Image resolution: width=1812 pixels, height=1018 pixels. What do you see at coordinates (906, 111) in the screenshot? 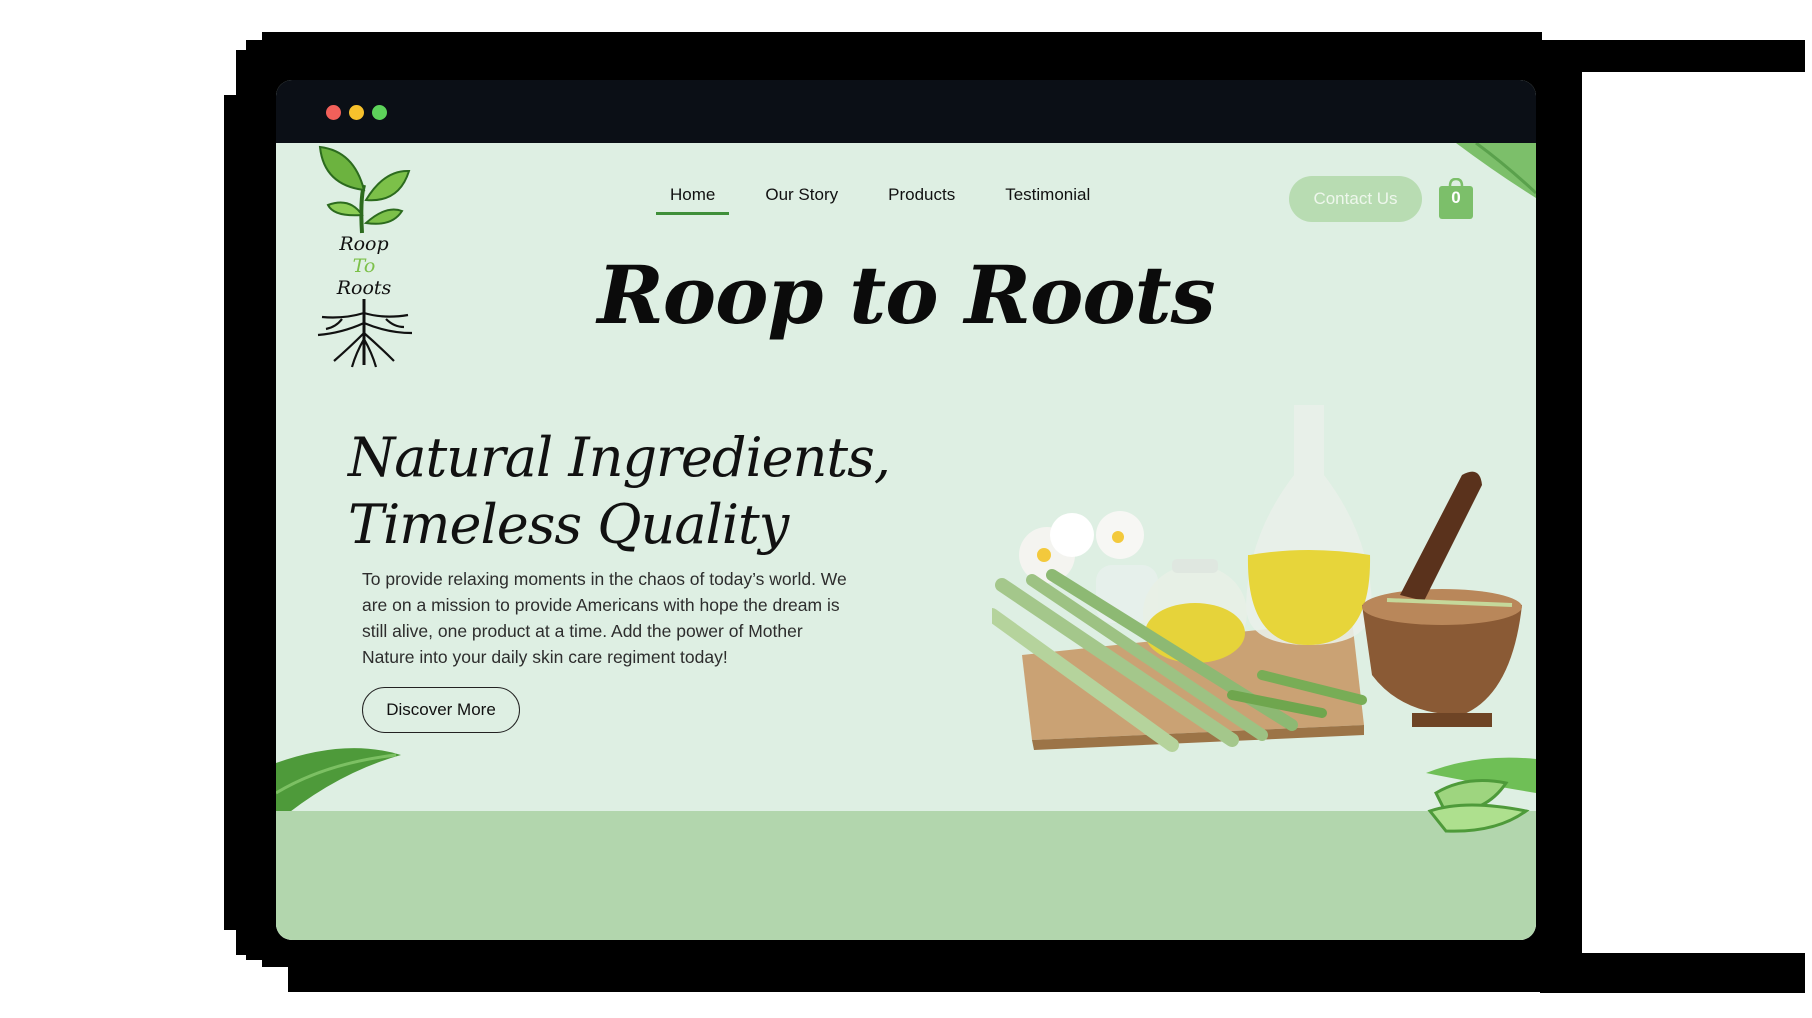
I see `title-bar` at bounding box center [906, 111].